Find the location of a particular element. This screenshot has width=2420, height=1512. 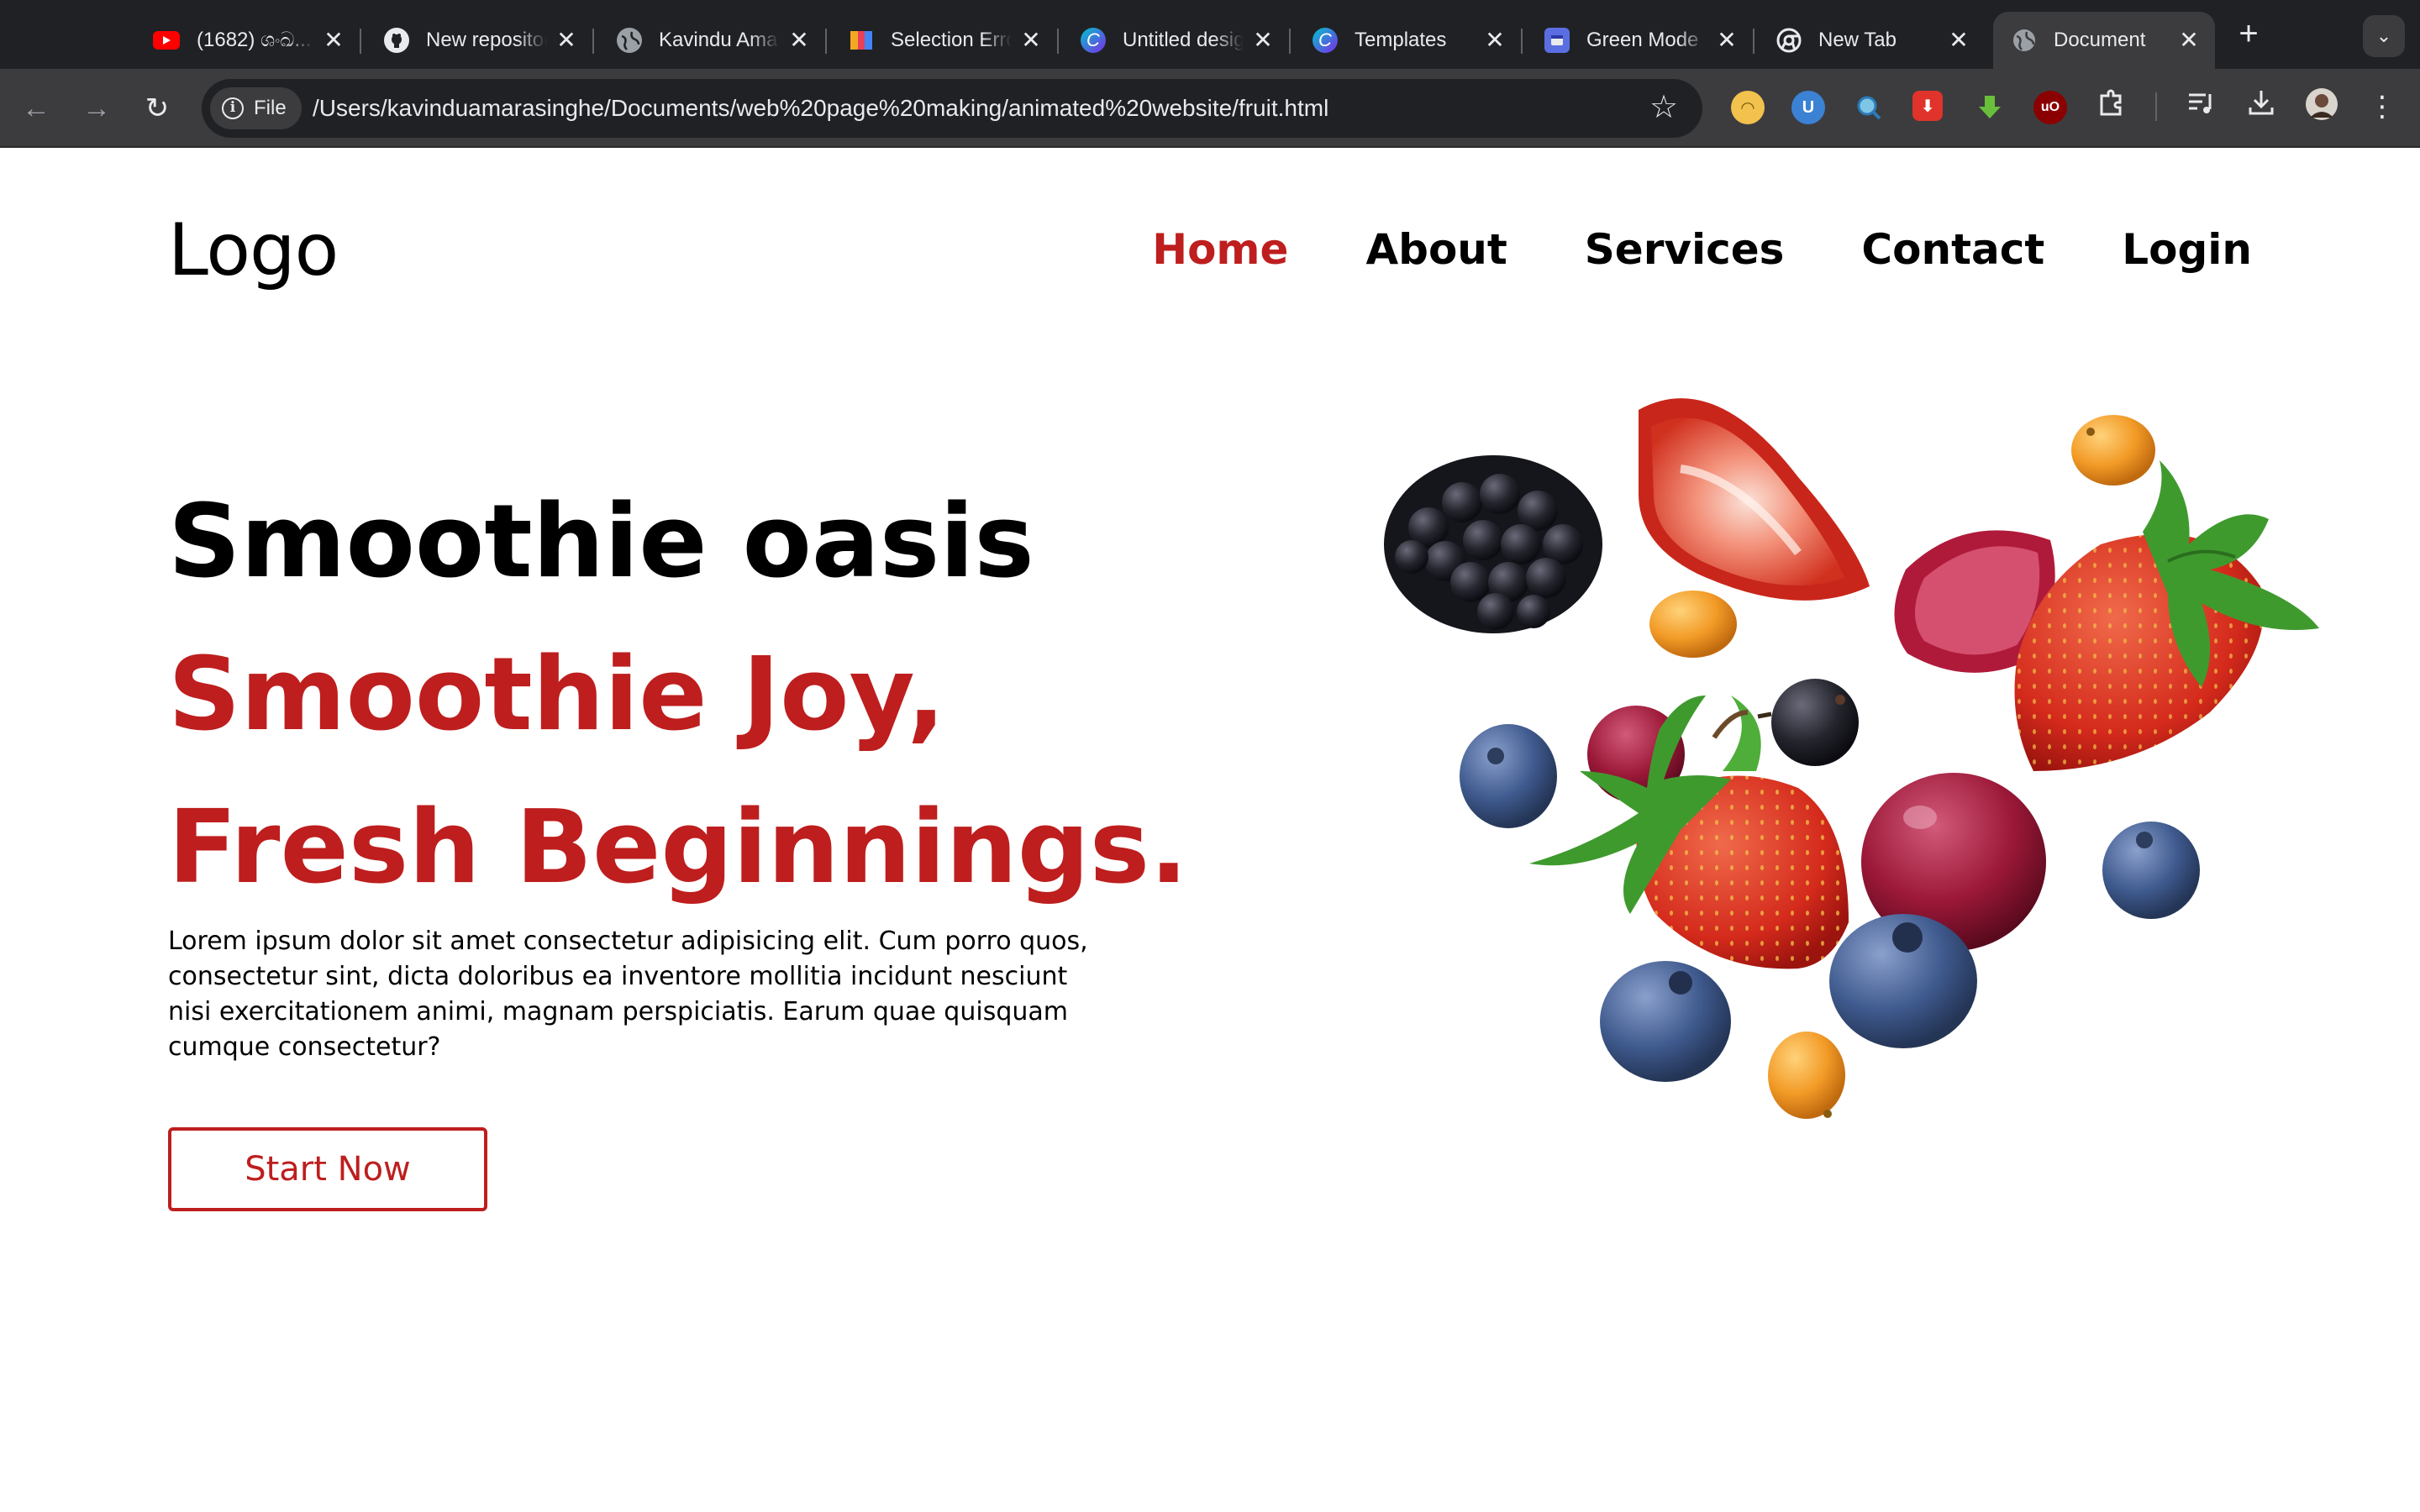

nav-link-about: About is located at coordinates (1436, 249).